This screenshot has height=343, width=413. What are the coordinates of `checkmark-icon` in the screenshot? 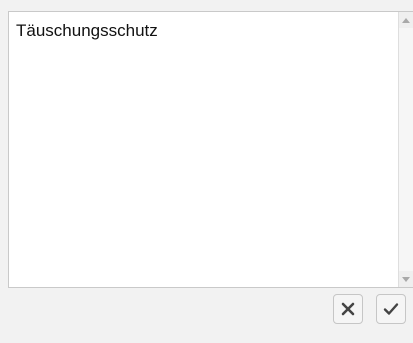 It's located at (391, 309).